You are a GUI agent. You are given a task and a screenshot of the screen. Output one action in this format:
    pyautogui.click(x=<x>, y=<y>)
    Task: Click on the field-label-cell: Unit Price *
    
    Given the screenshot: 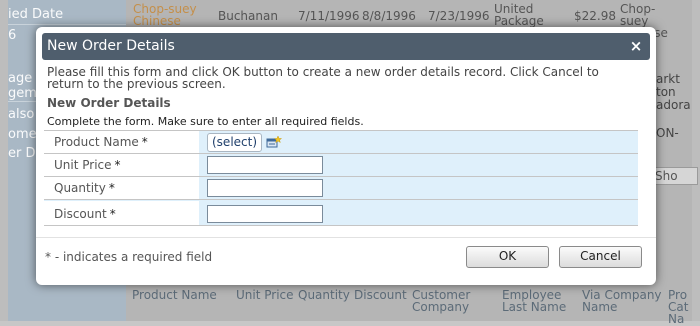 What is the action you would take?
    pyautogui.click(x=121, y=165)
    